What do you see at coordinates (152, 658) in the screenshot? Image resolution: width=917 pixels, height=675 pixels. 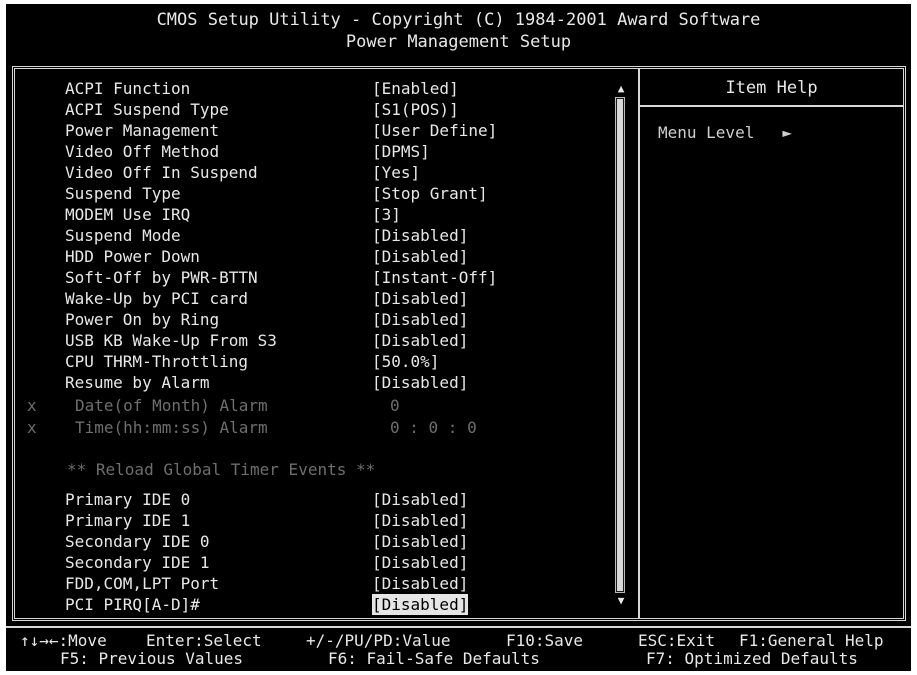 I see `previous-values-key-hint: F5: Previous Values` at bounding box center [152, 658].